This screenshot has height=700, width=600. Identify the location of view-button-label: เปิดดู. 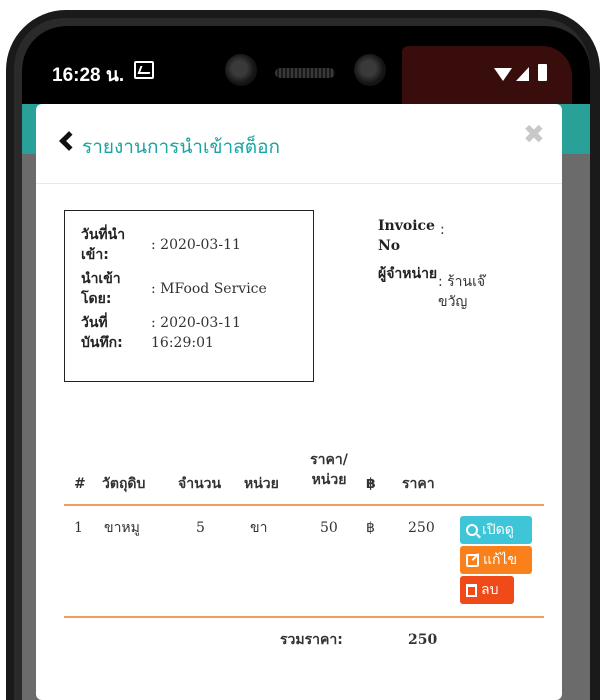
(498, 530).